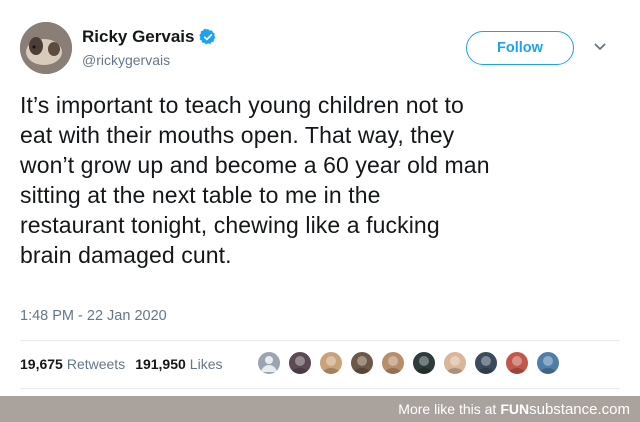  Describe the element at coordinates (206, 364) in the screenshot. I see `likes-label: Likes` at that location.